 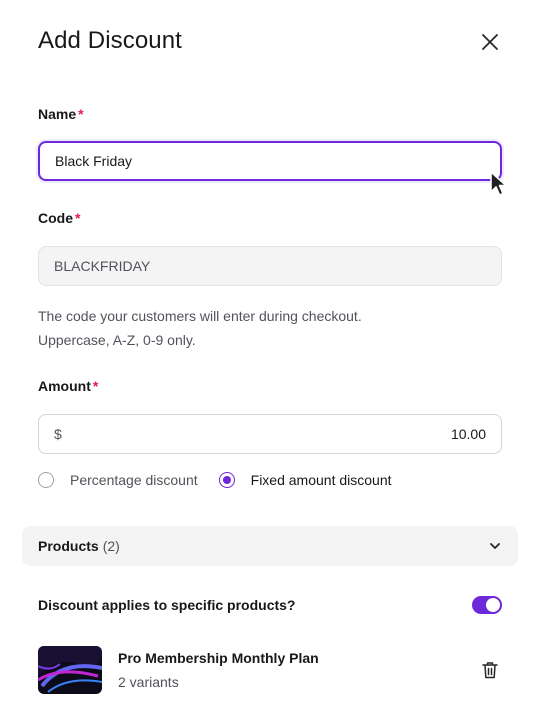 I want to click on products-count: (2), so click(x=111, y=546).